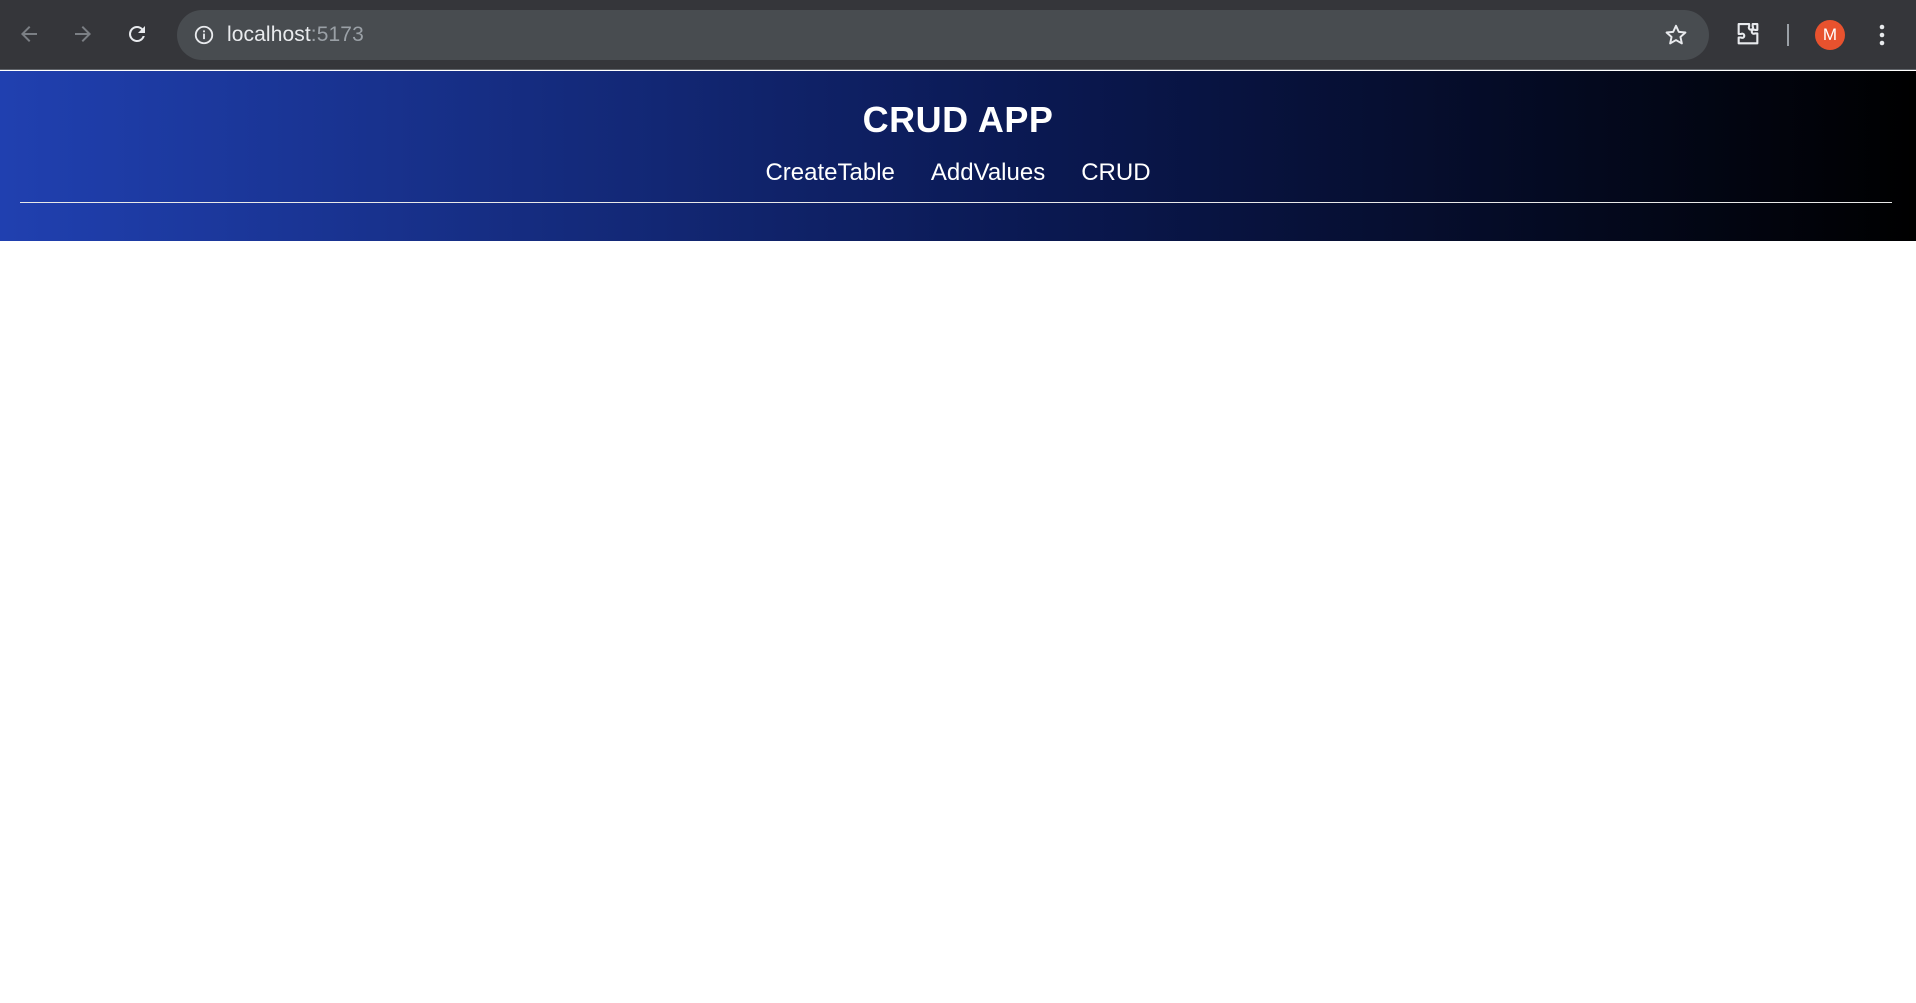  Describe the element at coordinates (1748, 34) in the screenshot. I see `puzzle-icon` at that location.